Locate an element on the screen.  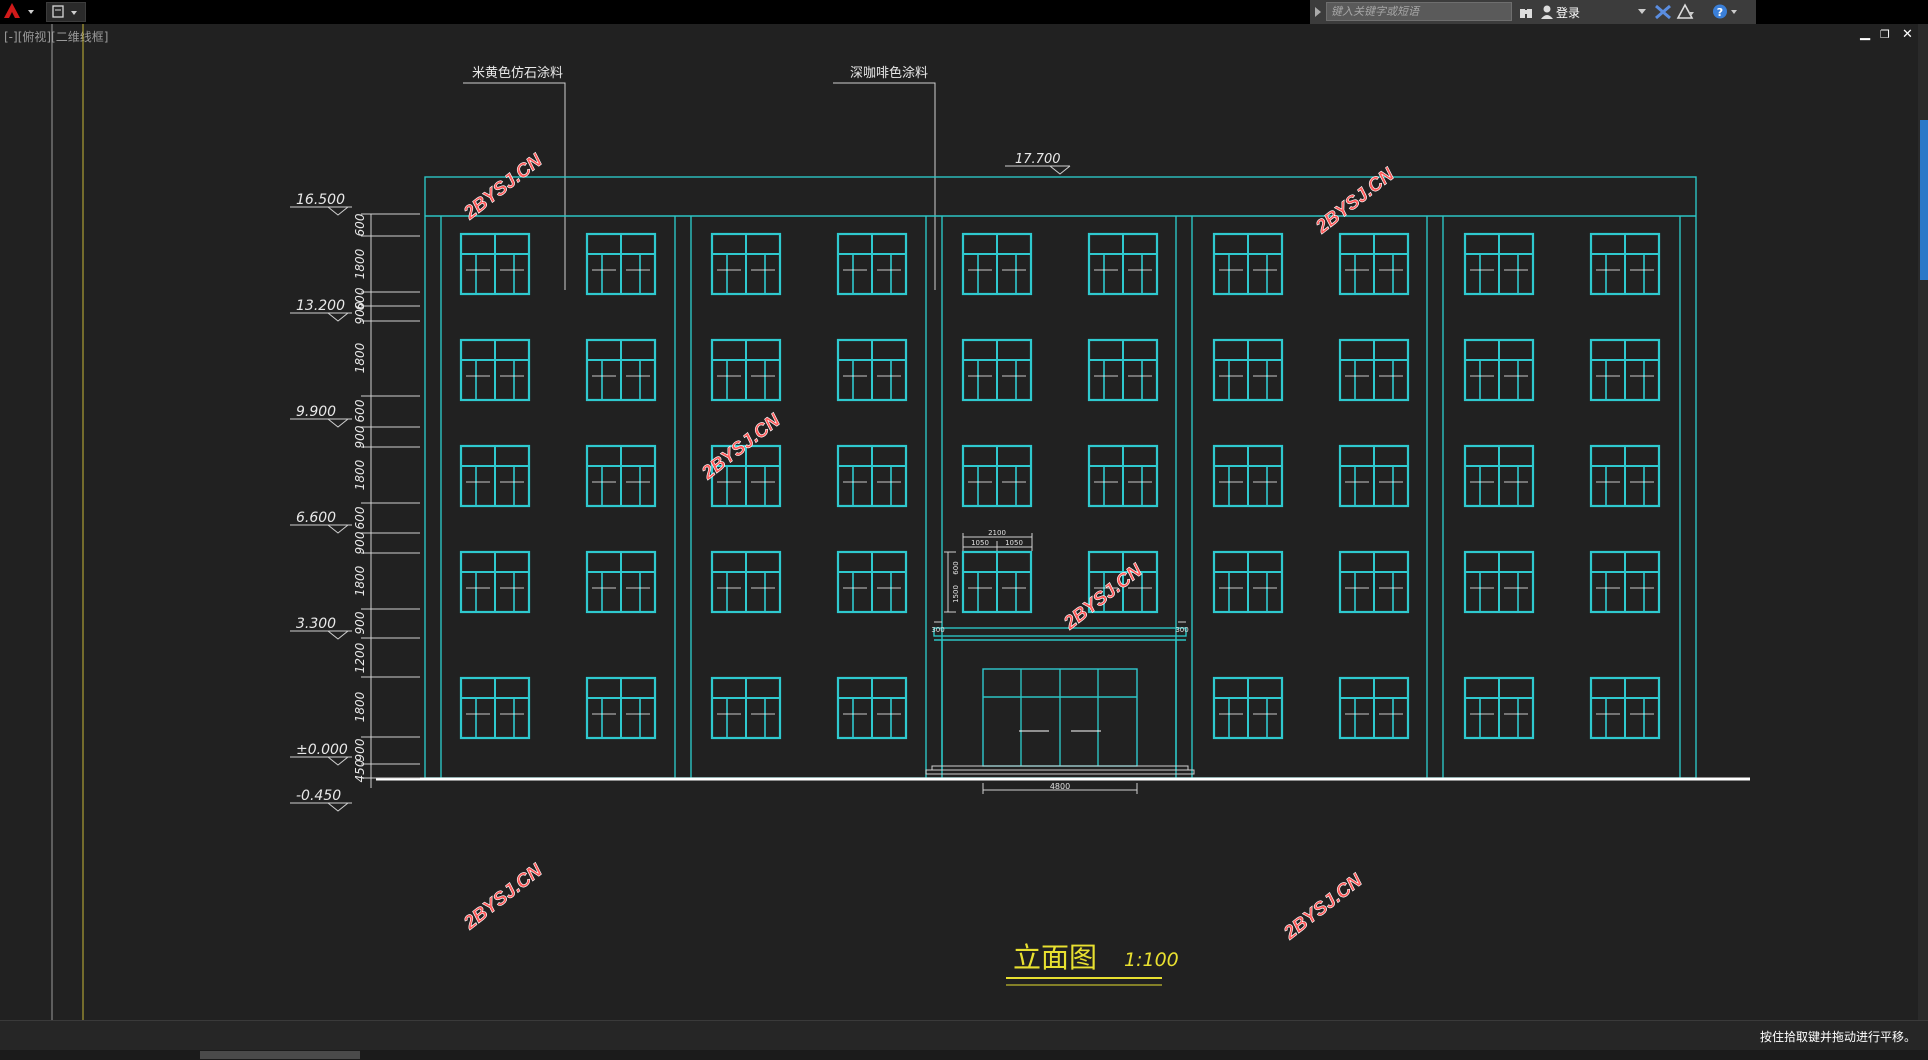
expand-arrow-icon is located at coordinates (1318, 12).